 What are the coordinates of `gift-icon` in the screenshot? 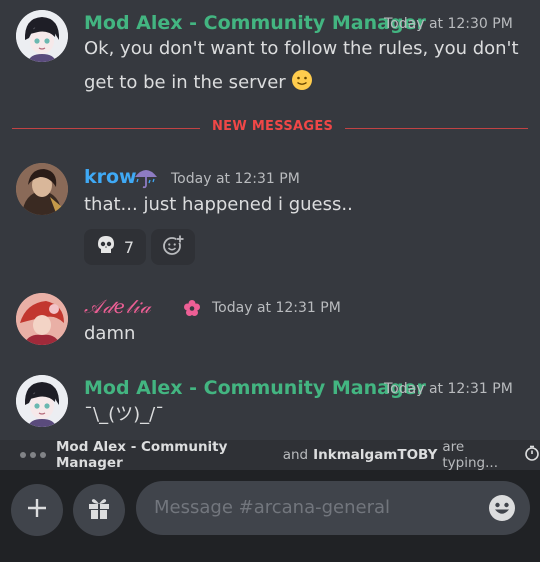 It's located at (99, 510).